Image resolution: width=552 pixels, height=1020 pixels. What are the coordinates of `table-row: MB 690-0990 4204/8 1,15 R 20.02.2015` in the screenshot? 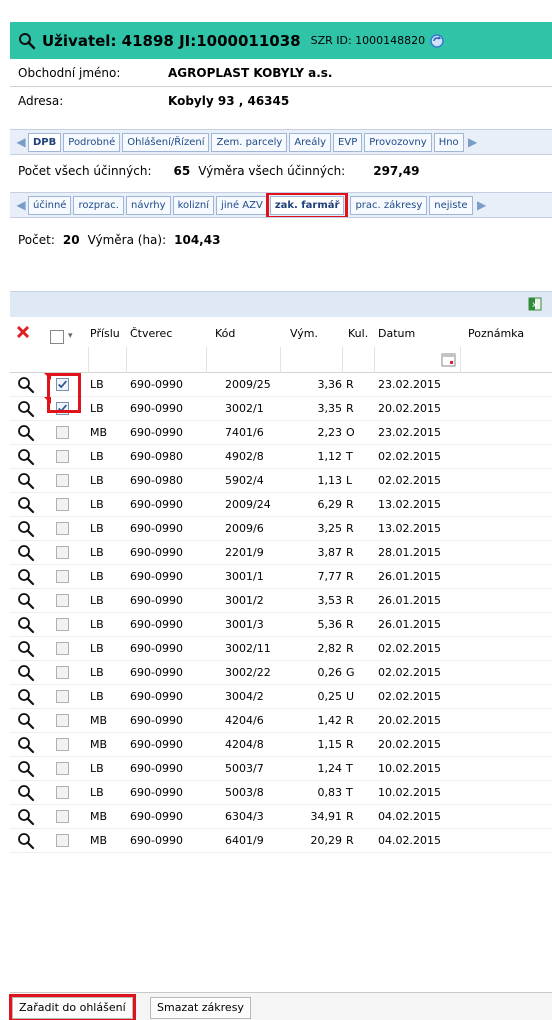 It's located at (281, 745).